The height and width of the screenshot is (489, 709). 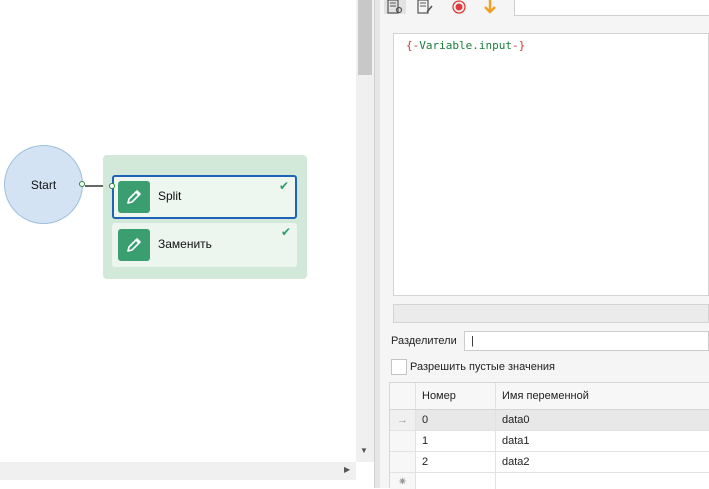 I want to click on edit-document-icon, so click(x=425, y=7).